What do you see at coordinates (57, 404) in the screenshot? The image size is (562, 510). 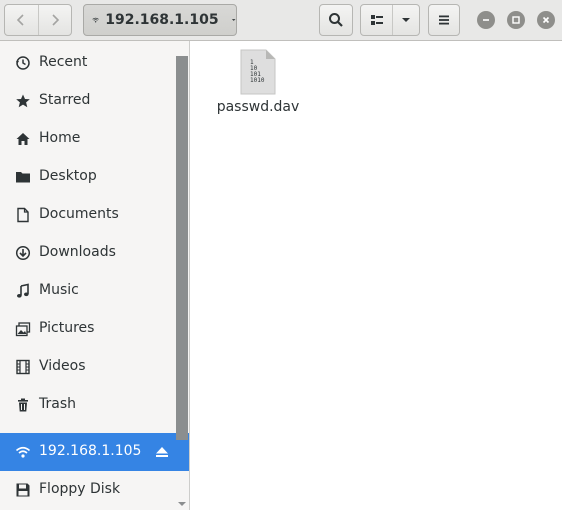 I see `sidebar-item-label: Trash` at bounding box center [57, 404].